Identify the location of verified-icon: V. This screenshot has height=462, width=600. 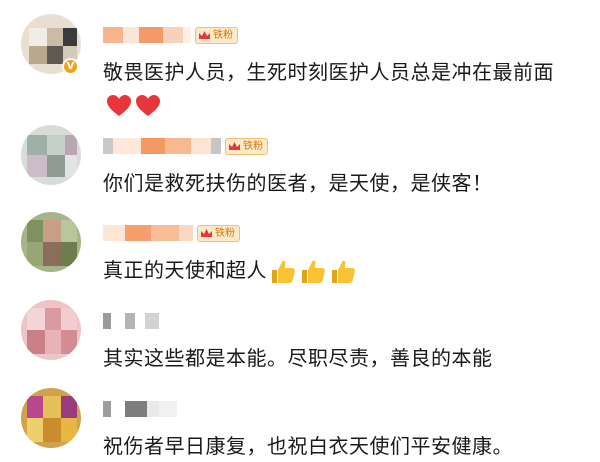
(70, 66).